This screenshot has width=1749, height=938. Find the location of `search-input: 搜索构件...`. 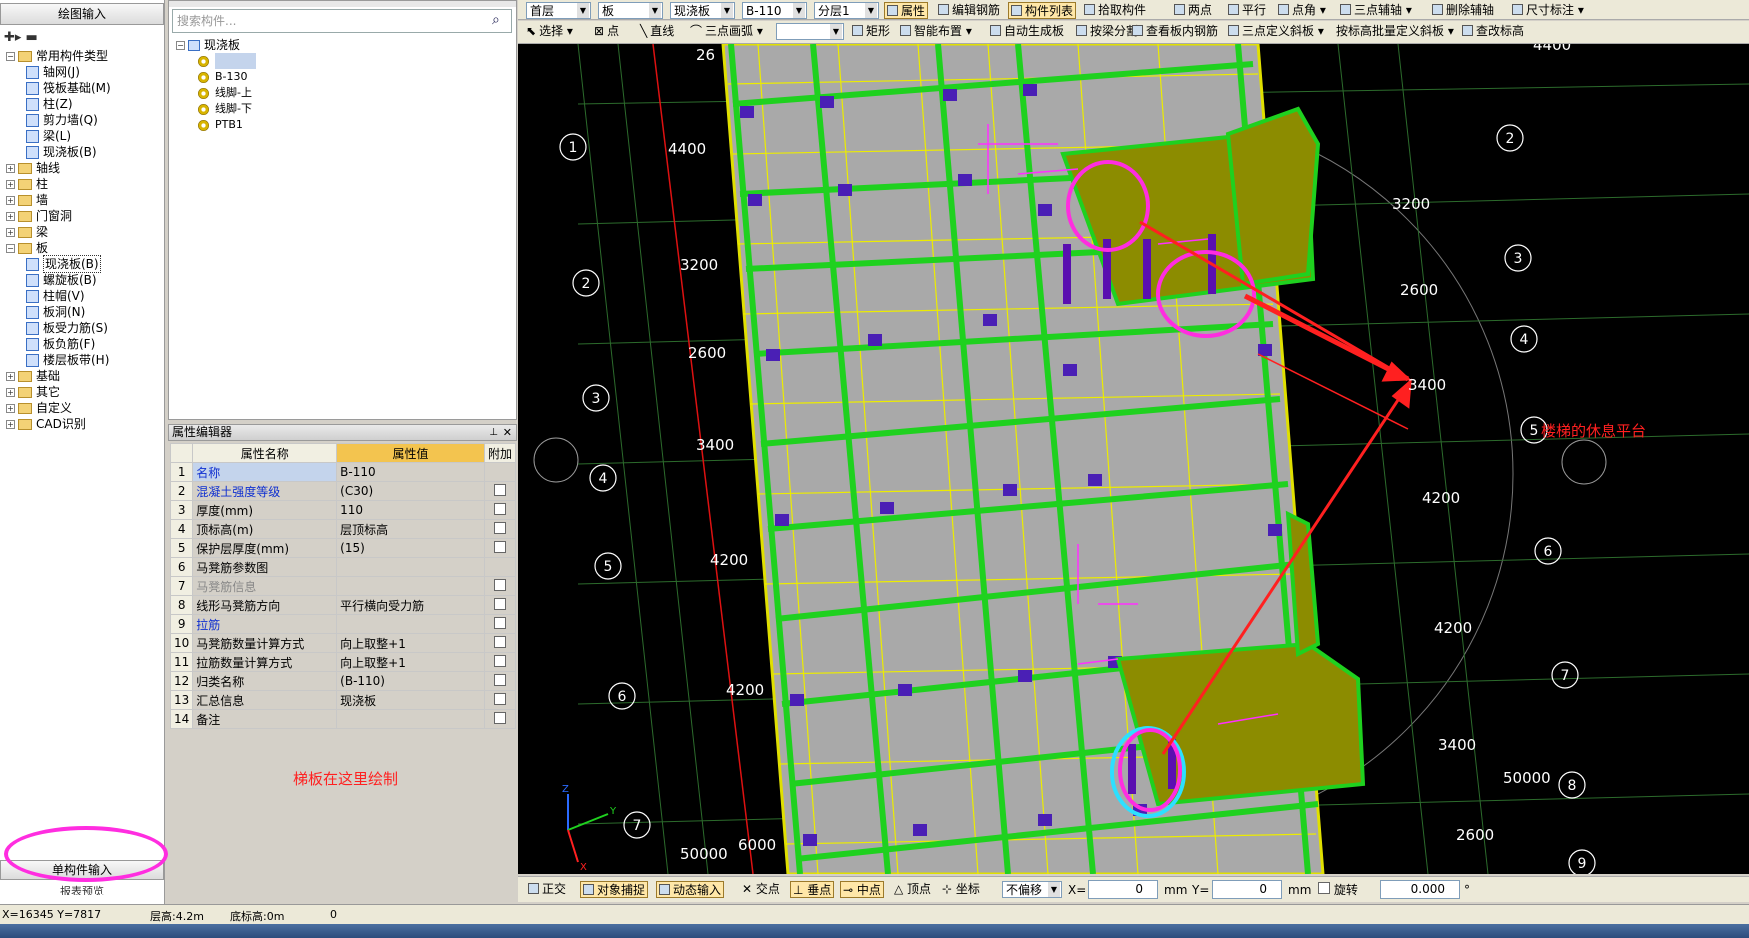

search-input: 搜索构件... is located at coordinates (342, 21).